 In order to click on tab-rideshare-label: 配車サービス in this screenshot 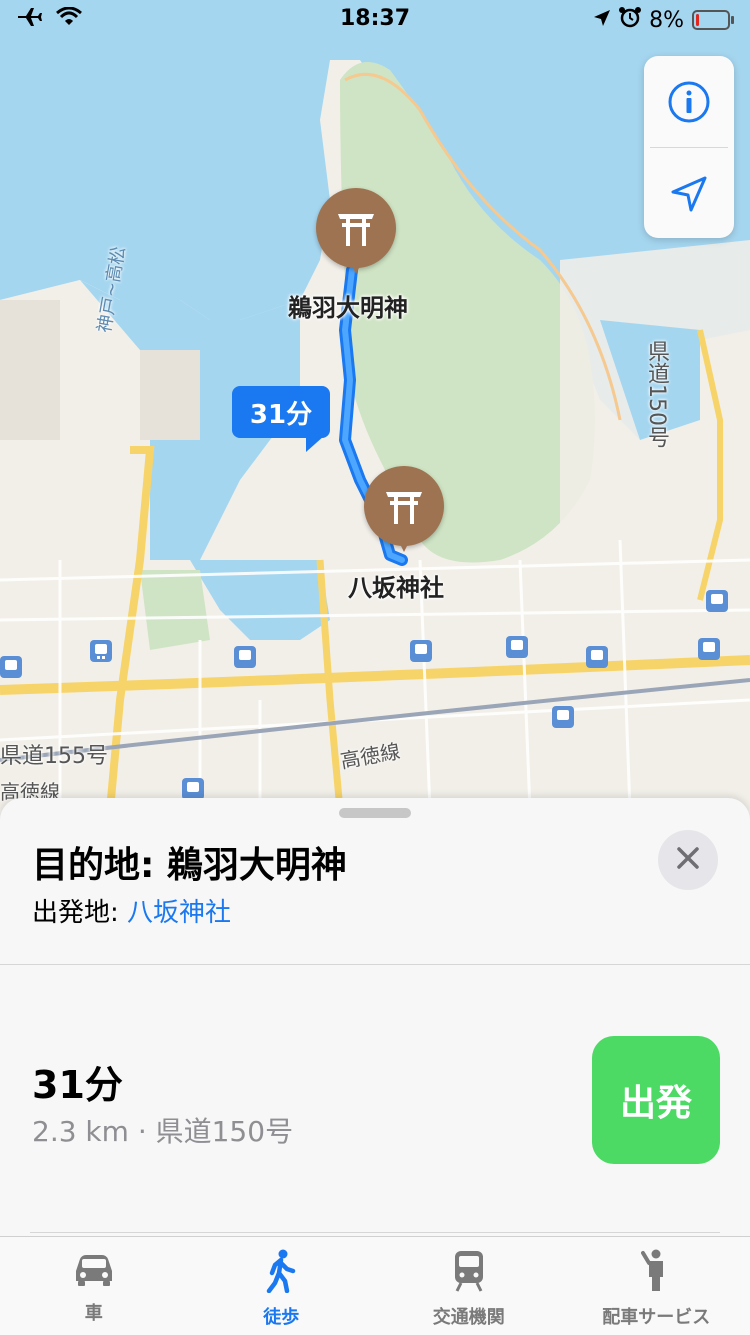, I will do `click(656, 1316)`.